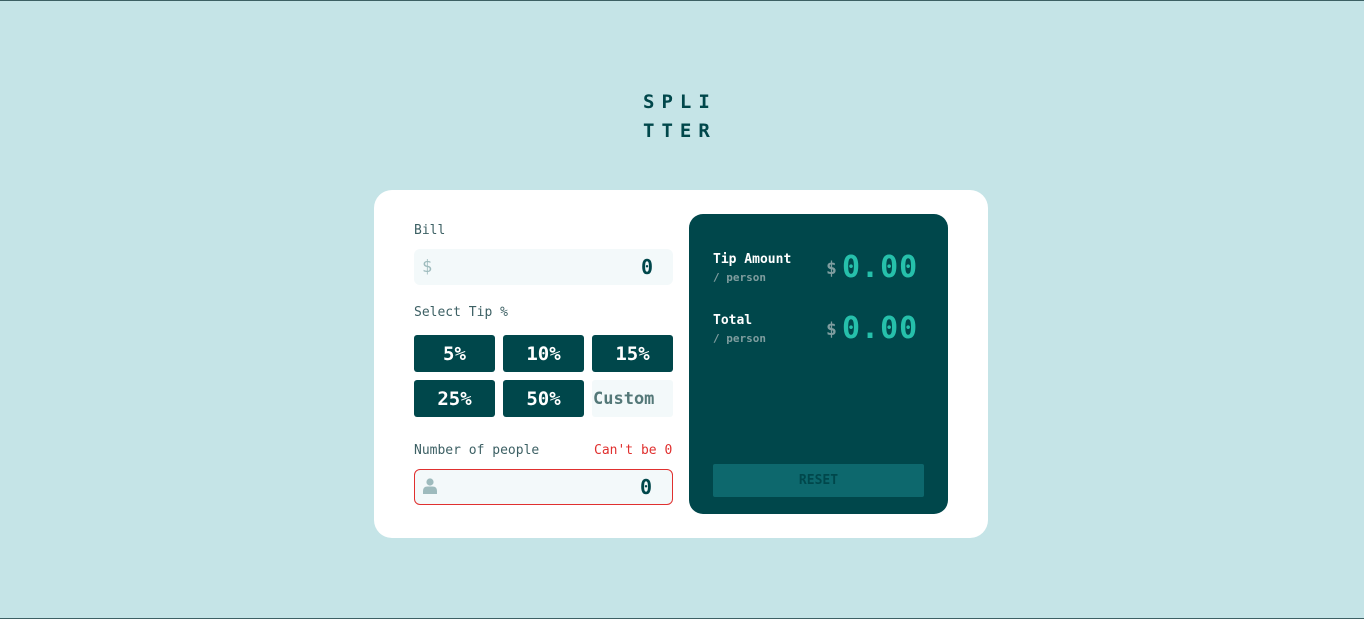 This screenshot has height=619, width=1364. Describe the element at coordinates (543, 398) in the screenshot. I see `tip-50-button: 50%` at that location.